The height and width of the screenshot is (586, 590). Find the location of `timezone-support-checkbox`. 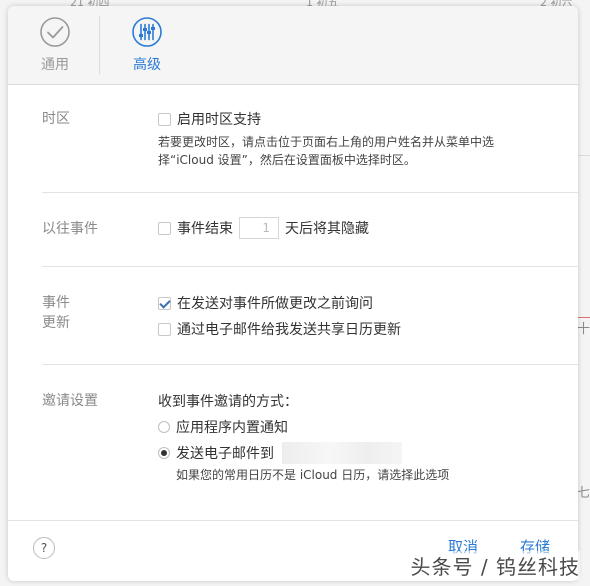

timezone-support-checkbox is located at coordinates (164, 119).